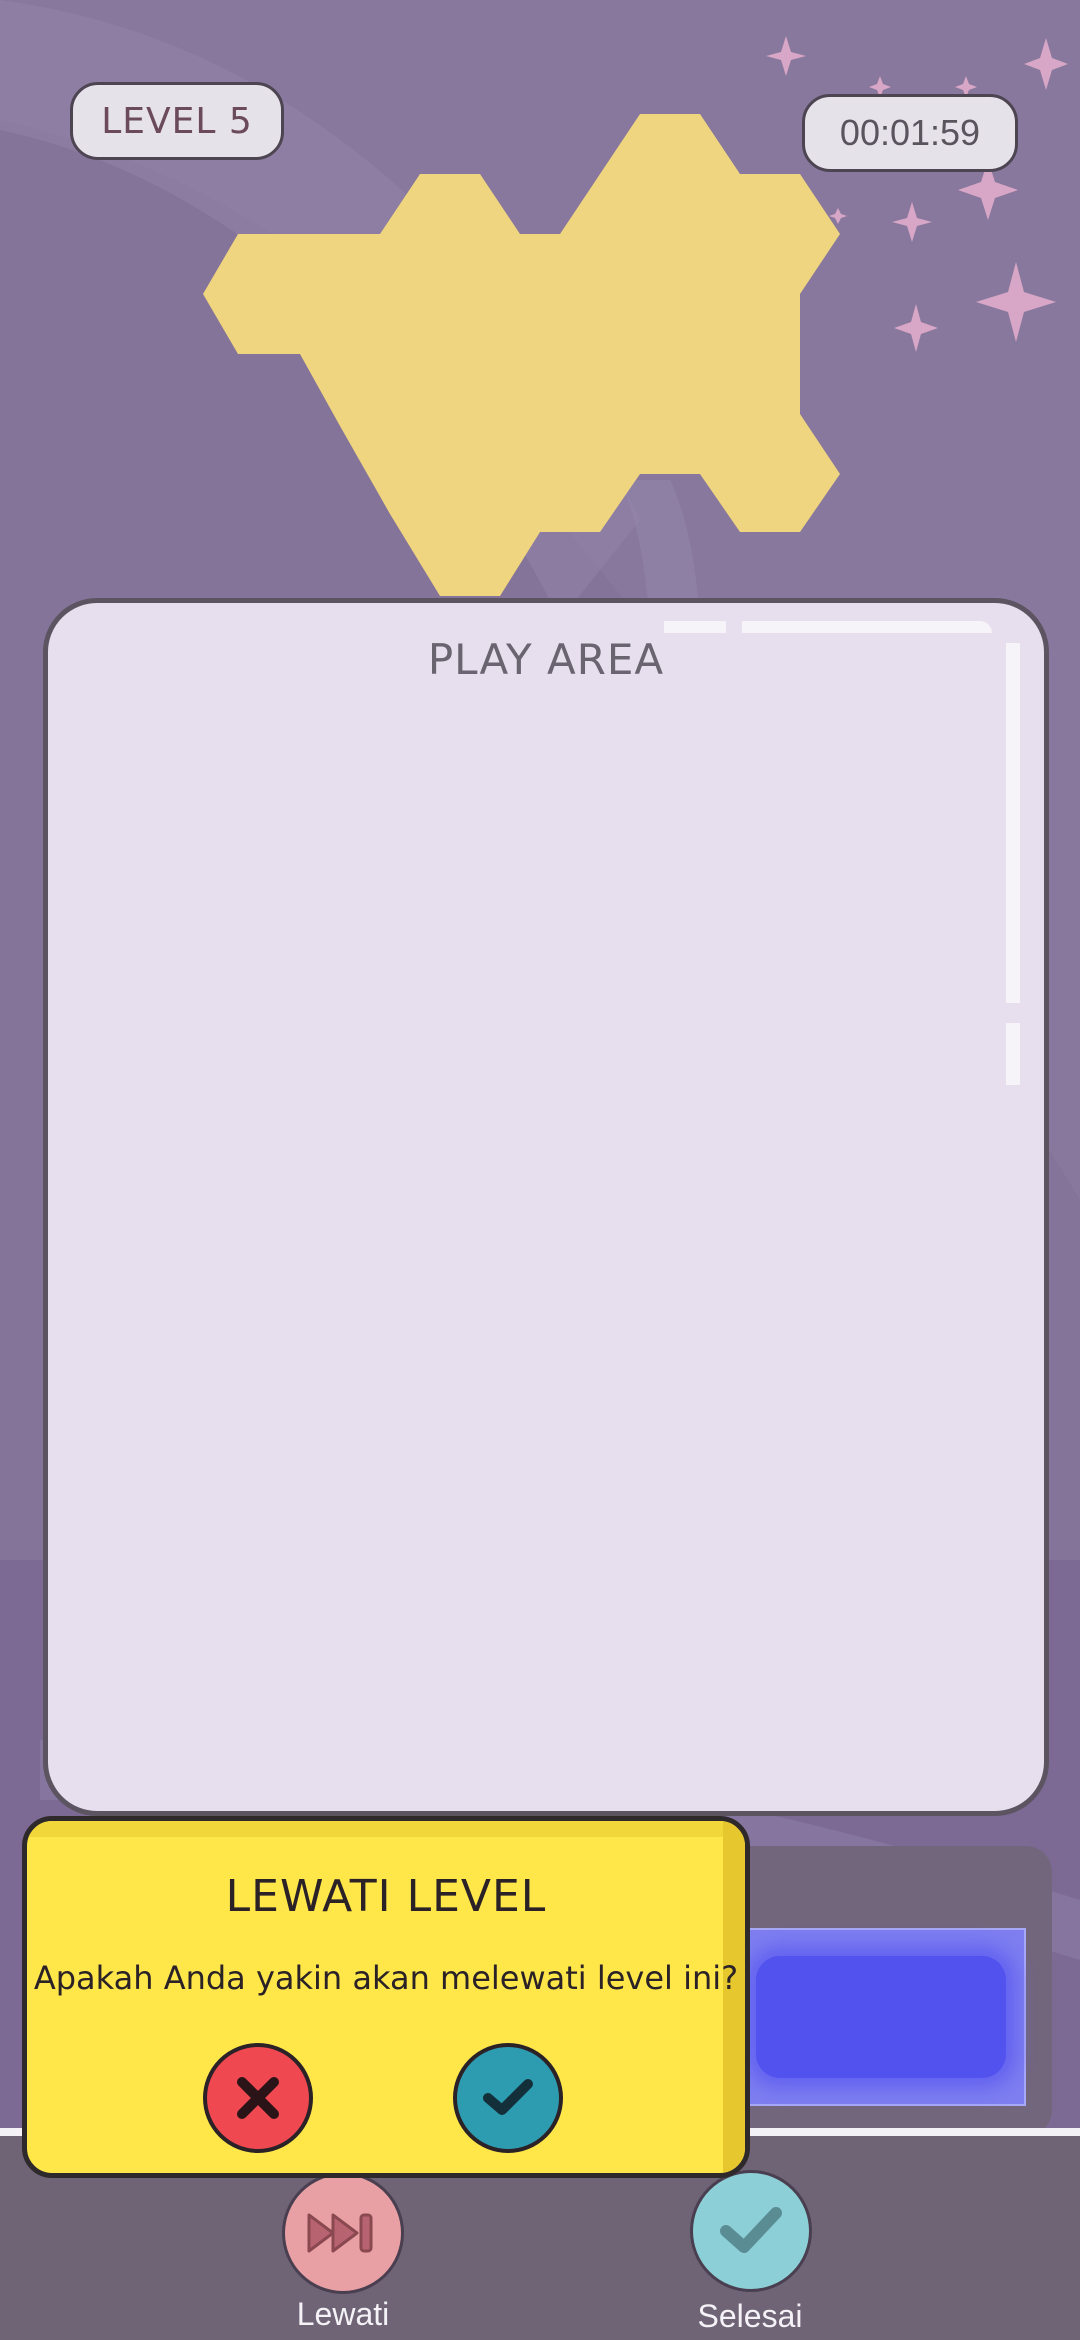 Image resolution: width=1080 pixels, height=2340 pixels. What do you see at coordinates (386, 1829) in the screenshot?
I see `dialog-highlight` at bounding box center [386, 1829].